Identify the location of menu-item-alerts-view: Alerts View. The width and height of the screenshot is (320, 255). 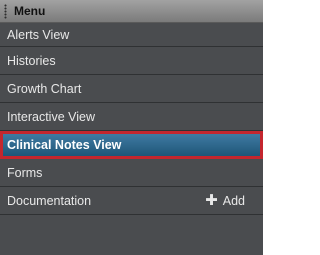
(131, 35).